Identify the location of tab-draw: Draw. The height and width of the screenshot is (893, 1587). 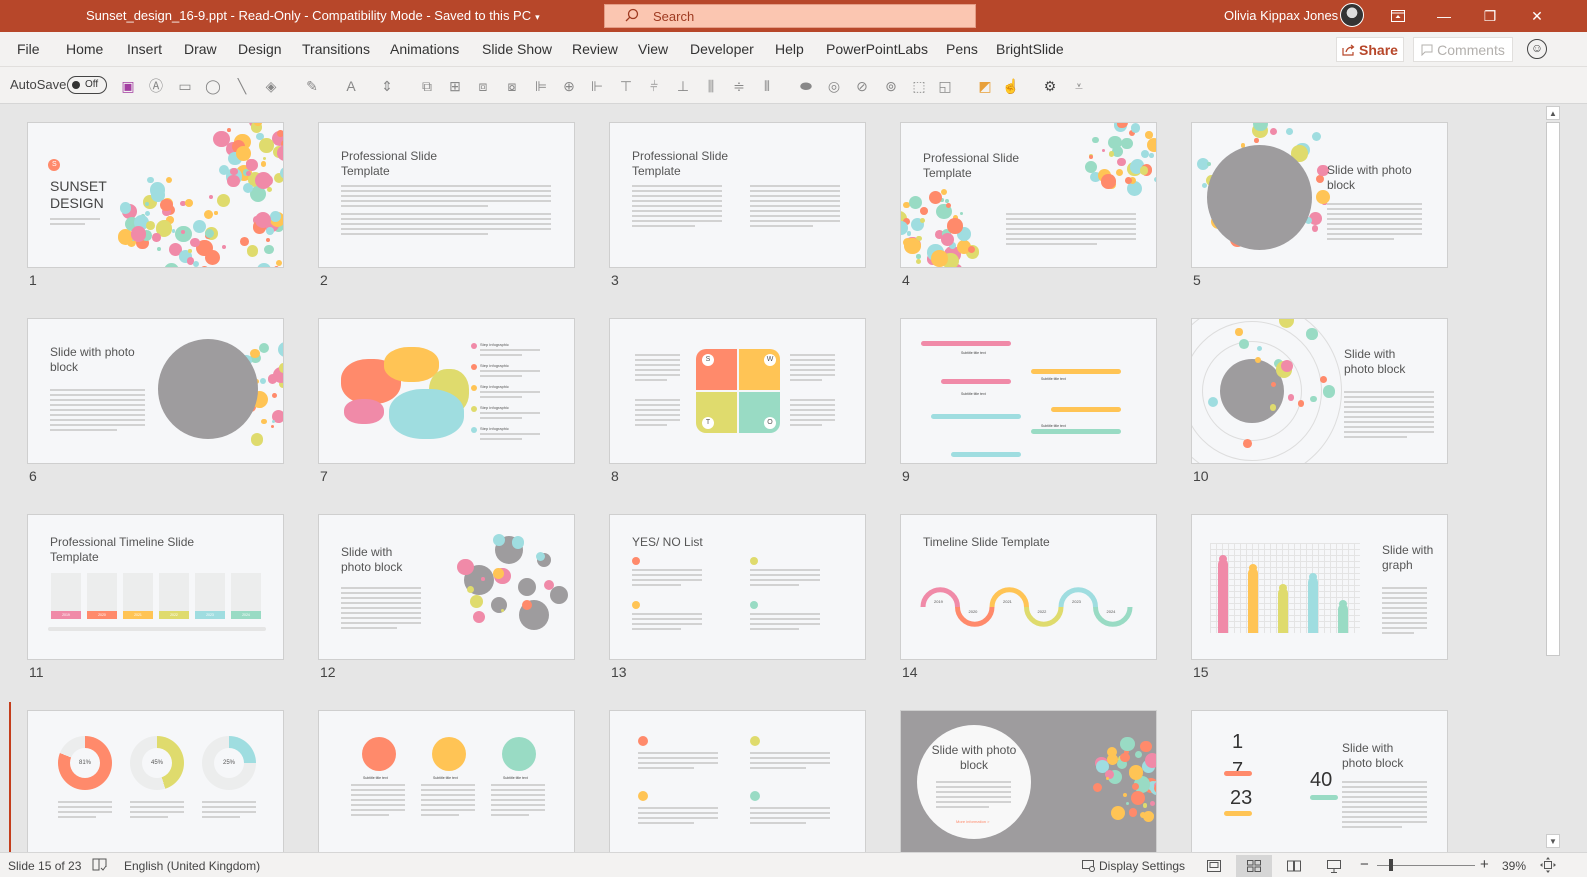
(200, 49).